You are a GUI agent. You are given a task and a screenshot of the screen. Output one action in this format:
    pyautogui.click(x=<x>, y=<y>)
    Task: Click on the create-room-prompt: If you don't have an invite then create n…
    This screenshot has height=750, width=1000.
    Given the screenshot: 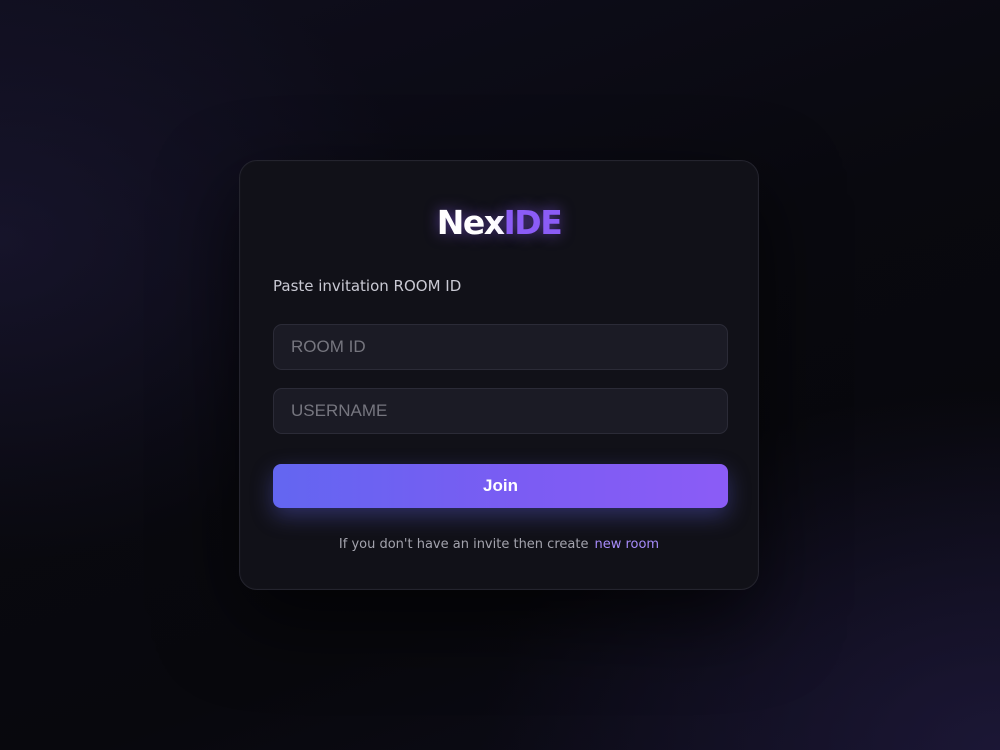 What is the action you would take?
    pyautogui.click(x=499, y=544)
    